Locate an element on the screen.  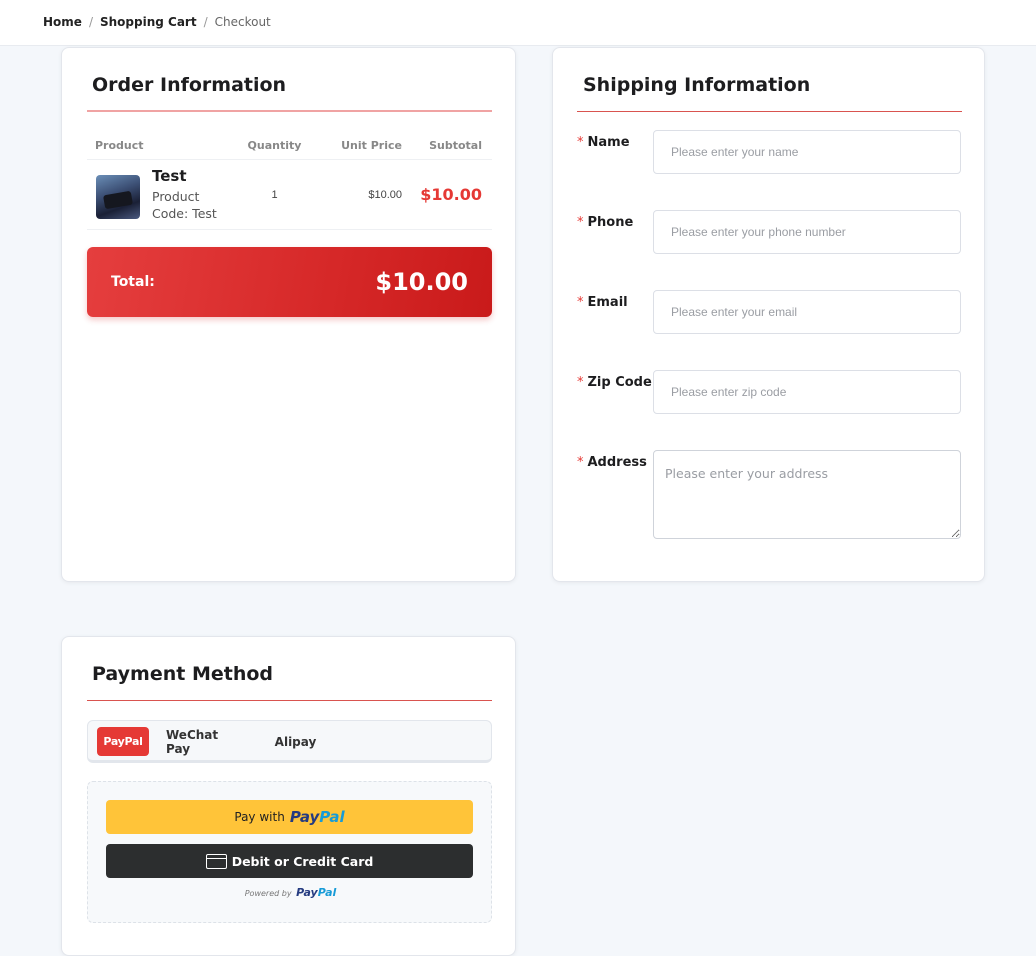
name-input is located at coordinates (807, 152).